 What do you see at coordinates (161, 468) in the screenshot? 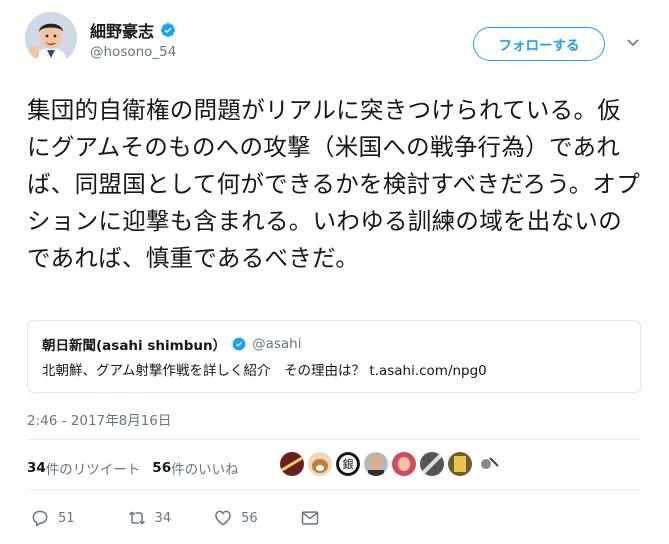
I see `likes-count: 56` at bounding box center [161, 468].